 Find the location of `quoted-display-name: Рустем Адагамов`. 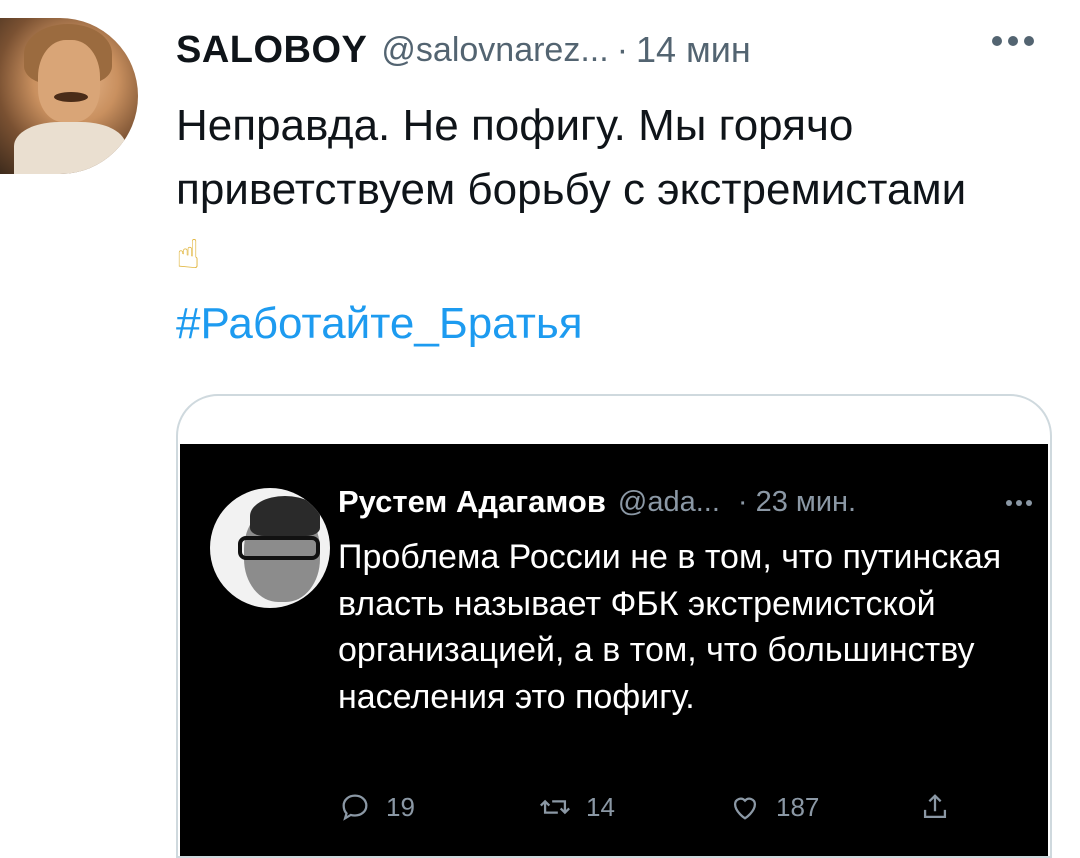

quoted-display-name: Рустем Адагамов is located at coordinates (472, 501).